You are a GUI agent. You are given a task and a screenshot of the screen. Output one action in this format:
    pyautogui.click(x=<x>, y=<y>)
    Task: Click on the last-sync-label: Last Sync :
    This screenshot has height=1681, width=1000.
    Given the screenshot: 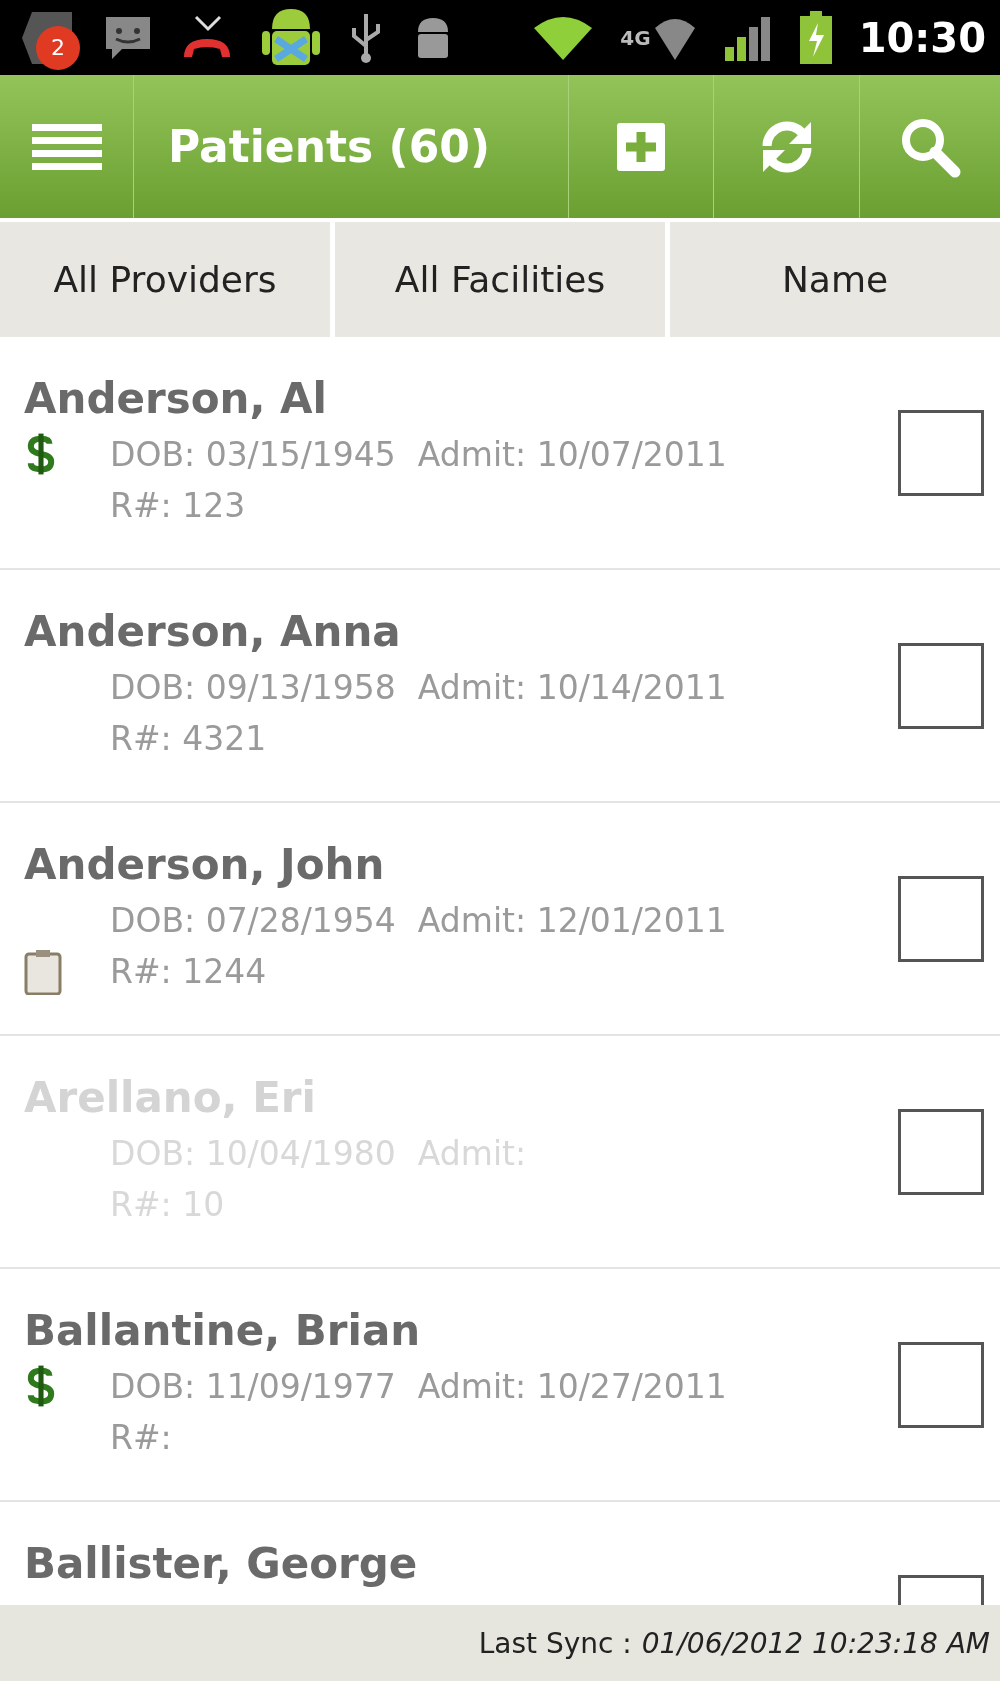 What is the action you would take?
    pyautogui.click(x=555, y=1643)
    